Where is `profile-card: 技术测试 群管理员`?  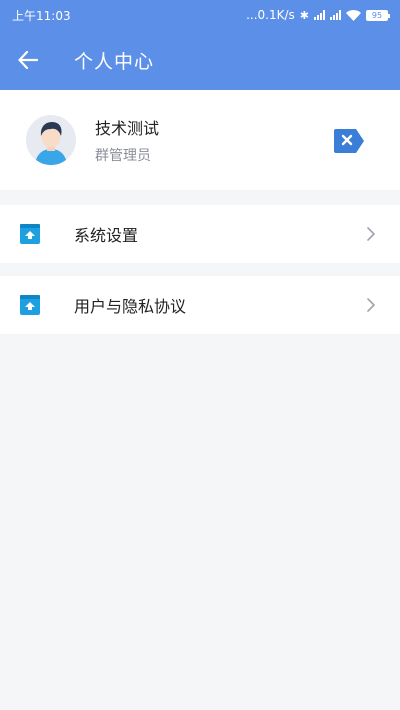
profile-card: 技术测试 群管理员 is located at coordinates (200, 140).